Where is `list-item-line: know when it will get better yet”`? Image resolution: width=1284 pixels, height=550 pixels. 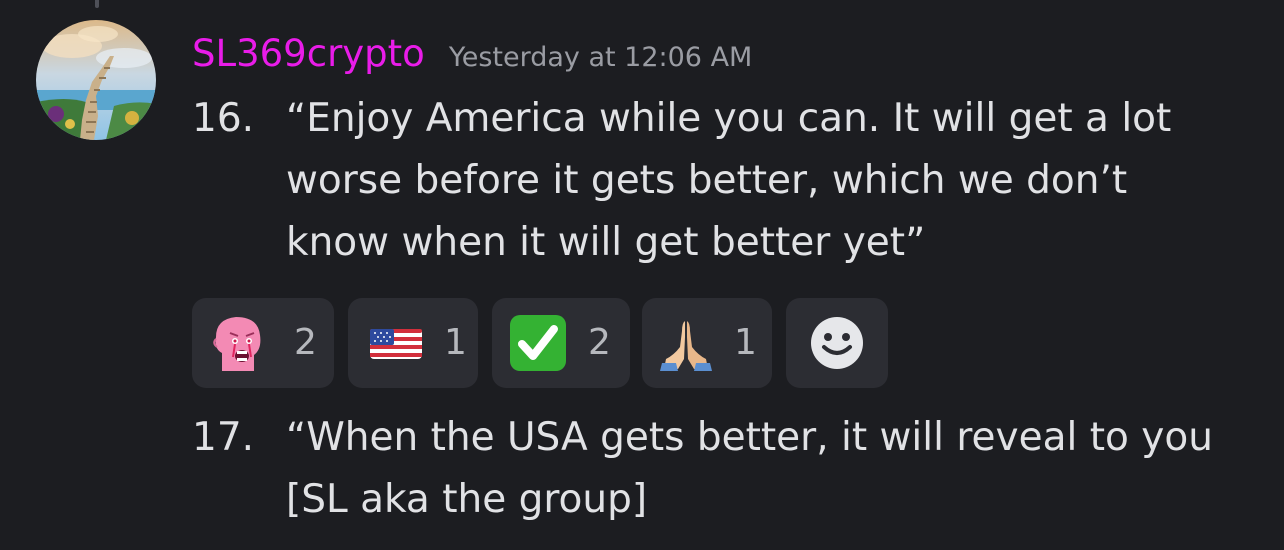
list-item-line: know when it will get better yet” is located at coordinates (606, 242).